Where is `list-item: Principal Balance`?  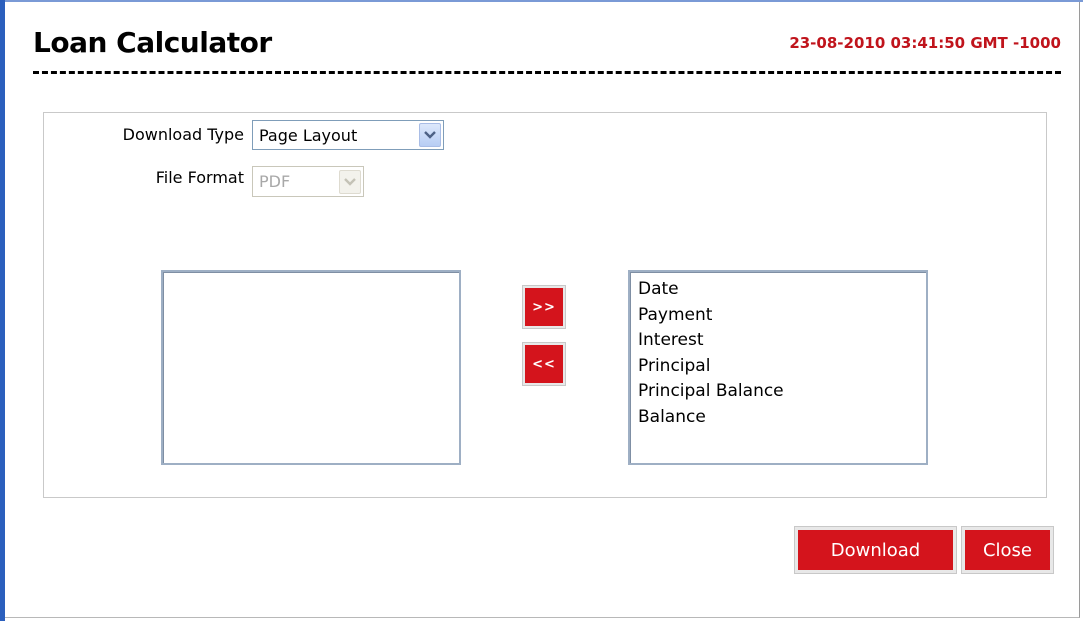
list-item: Principal Balance is located at coordinates (778, 392).